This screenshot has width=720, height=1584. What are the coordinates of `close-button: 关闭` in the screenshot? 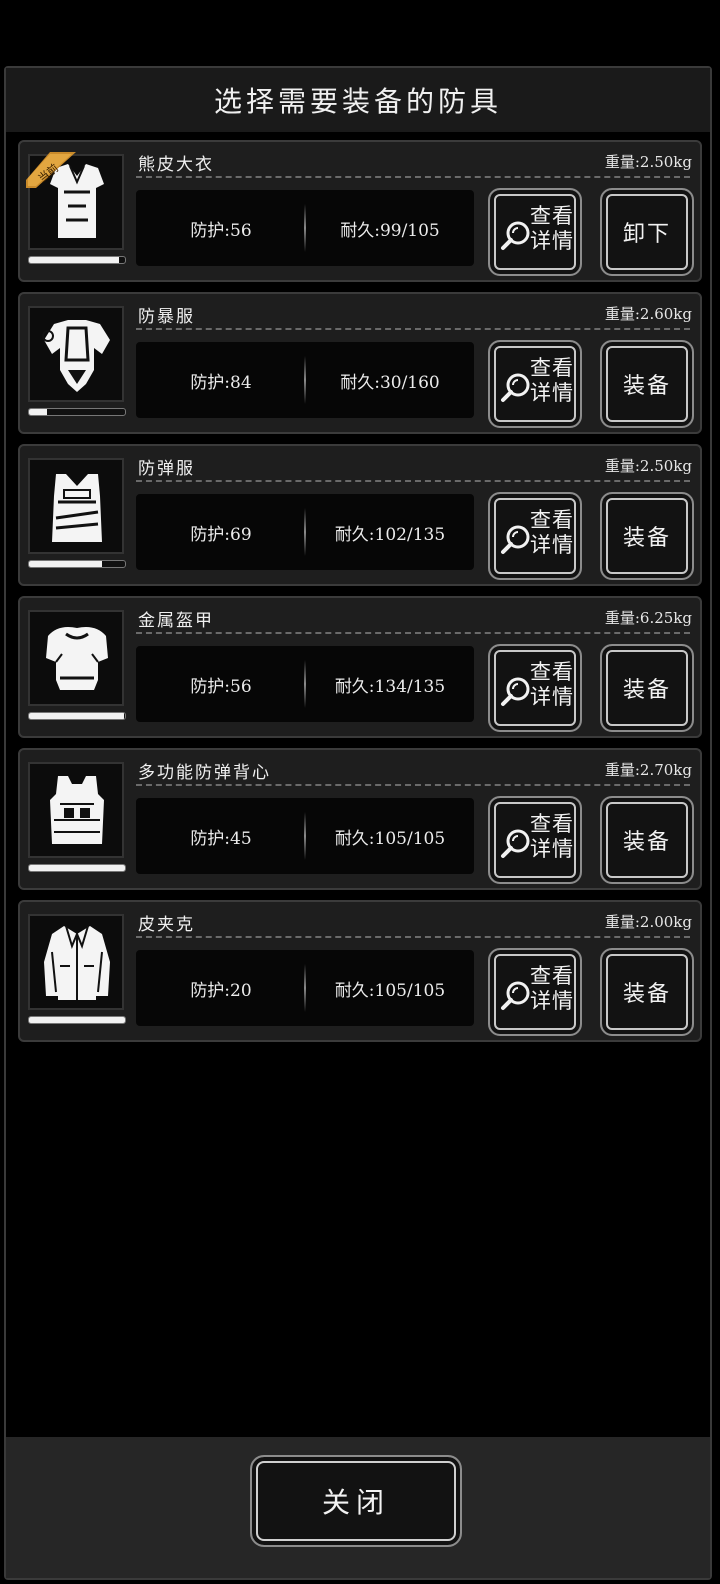 It's located at (356, 1501).